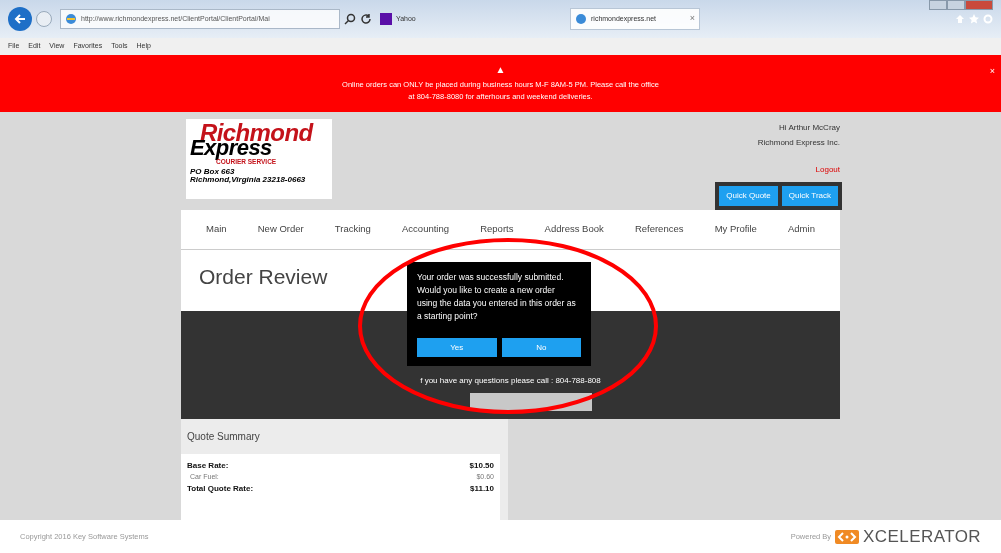 The height and width of the screenshot is (553, 1001). Describe the element at coordinates (481, 488) in the screenshot. I see `rate-value: $11.10` at that location.